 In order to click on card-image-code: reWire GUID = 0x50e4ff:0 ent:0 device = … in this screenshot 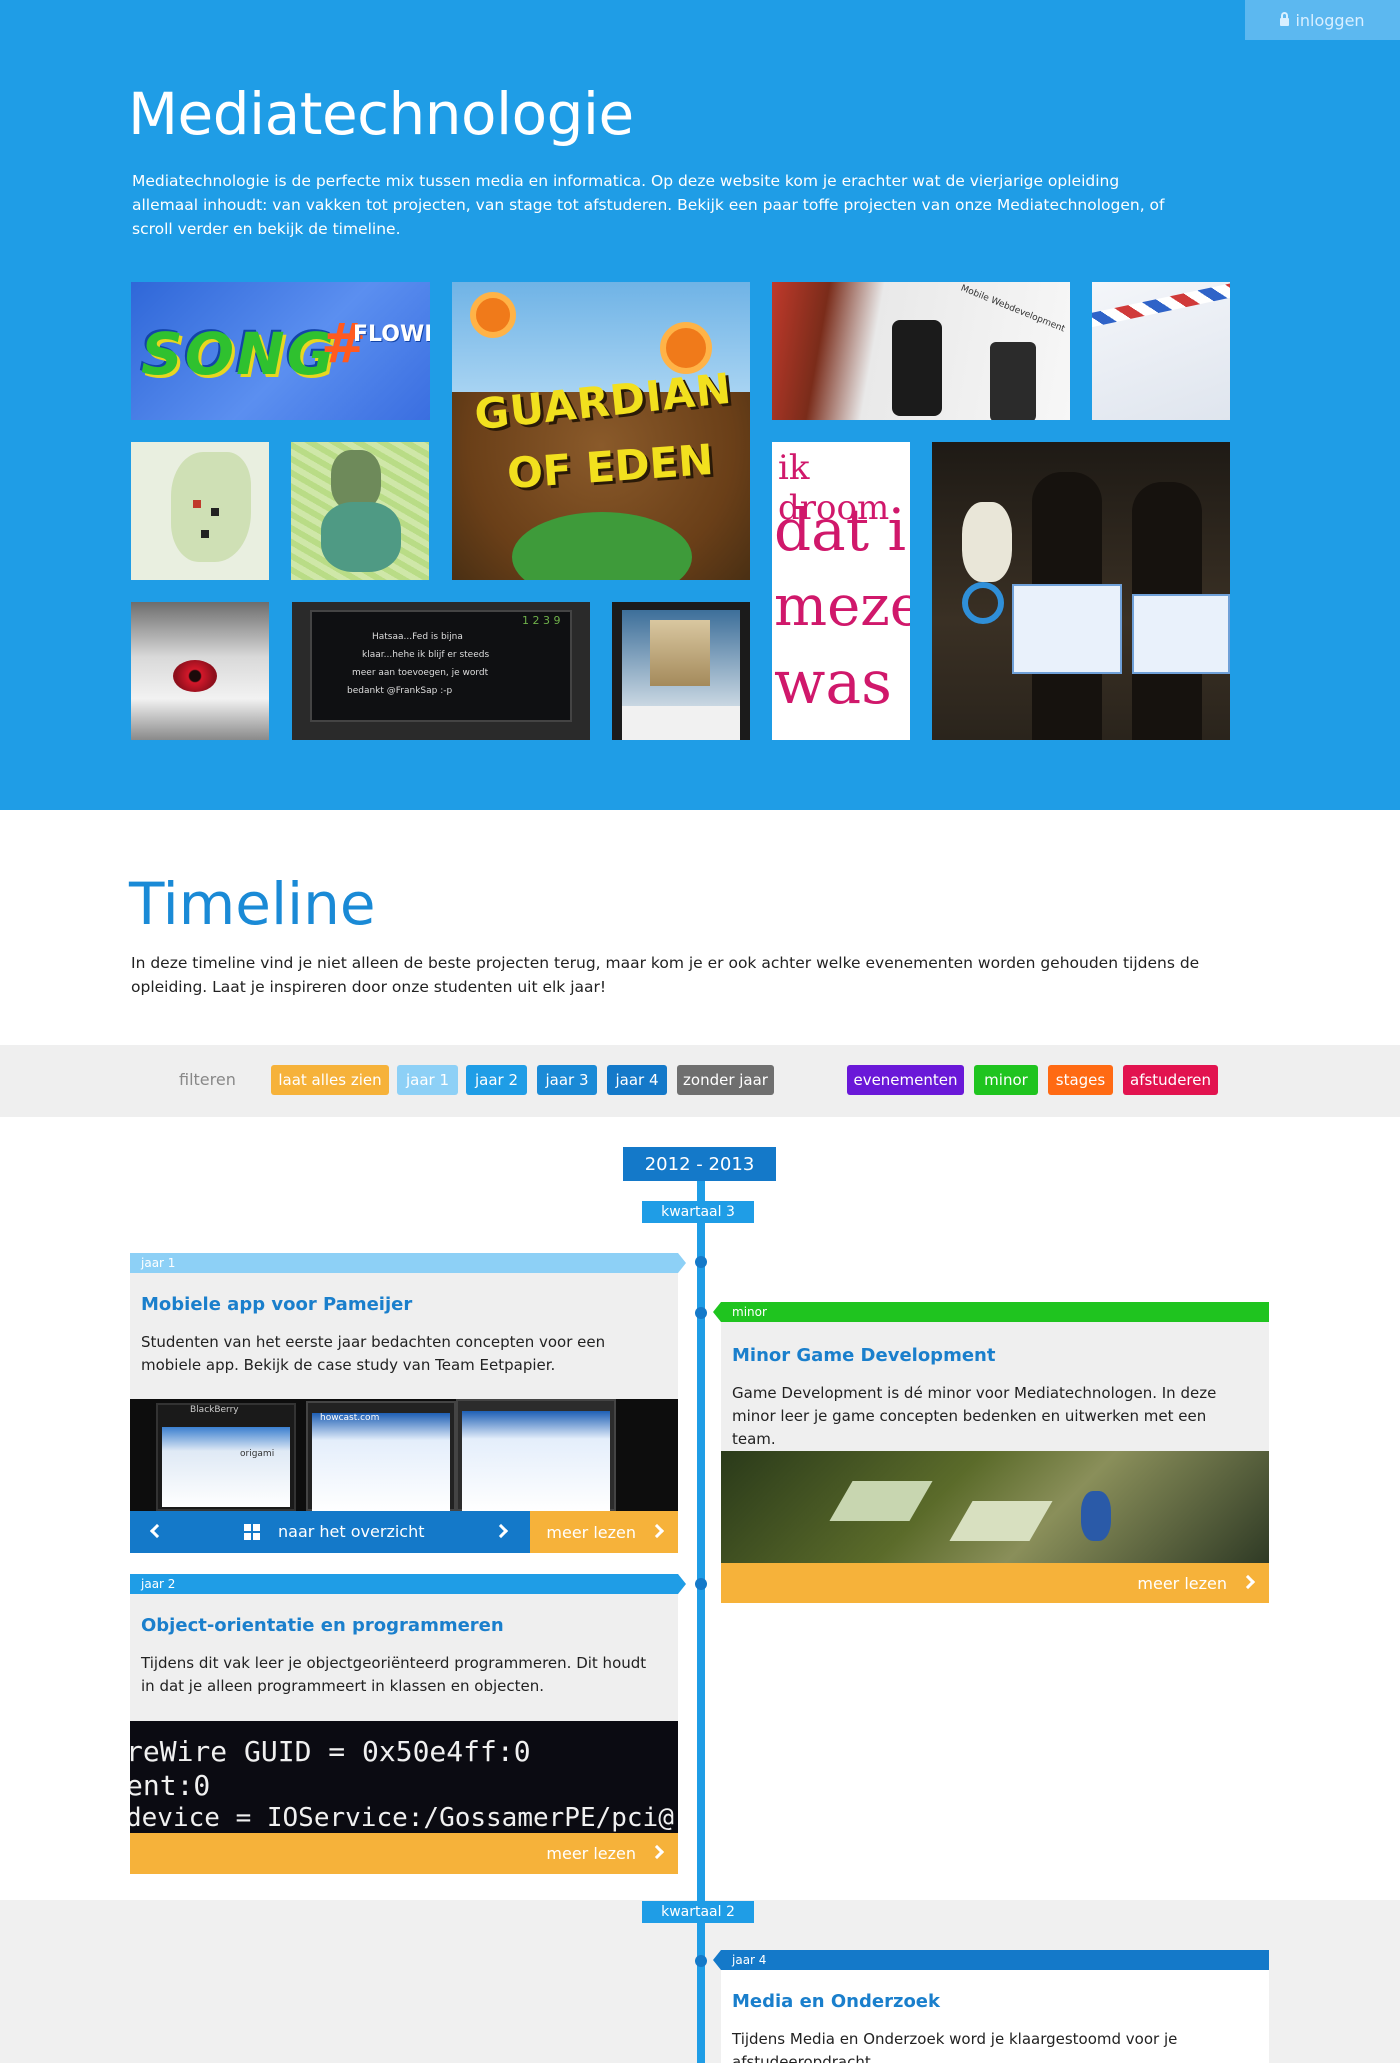, I will do `click(404, 1777)`.